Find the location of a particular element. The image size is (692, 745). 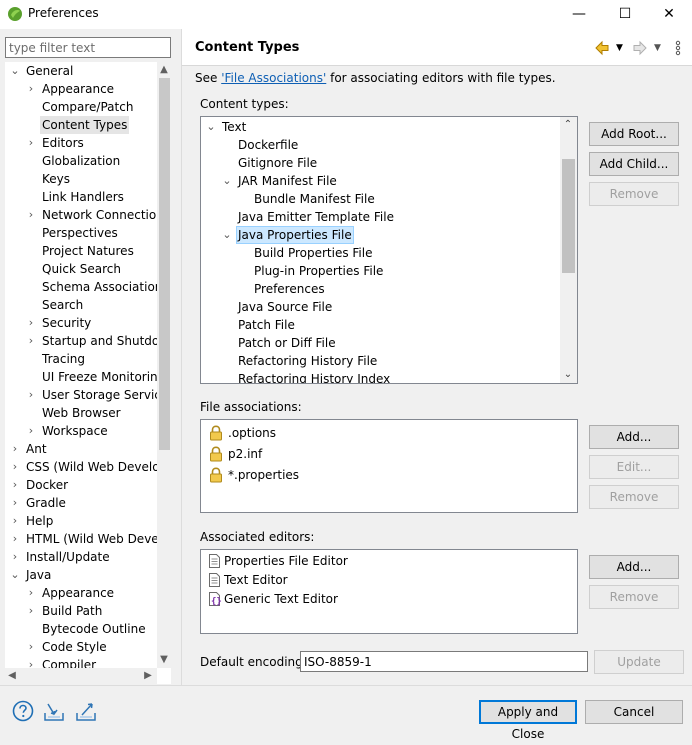

associated-editor-item: {} Generic Text Editor is located at coordinates (389, 599).